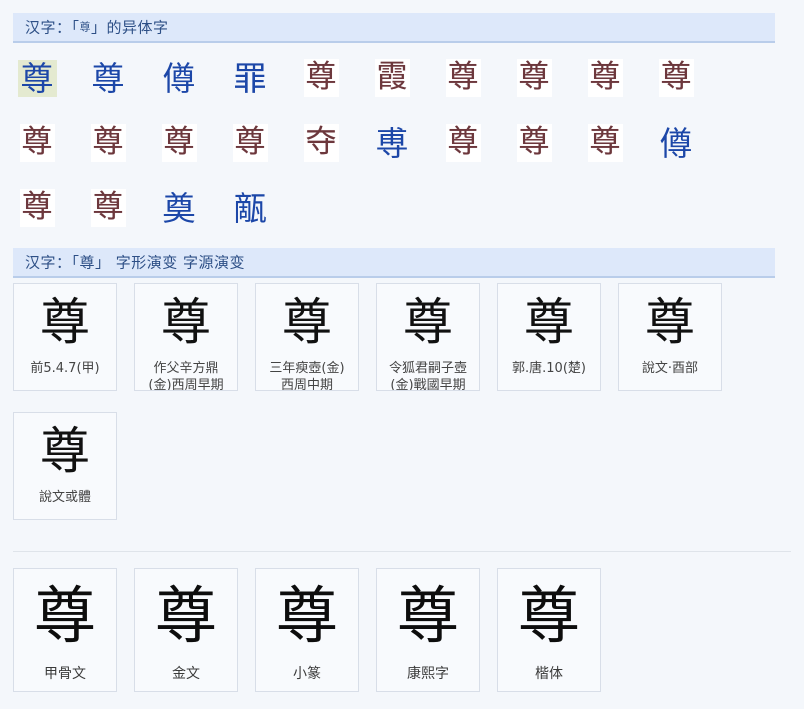 This screenshot has width=804, height=709. I want to click on evolution-card: 尊說文·酉部, so click(670, 337).